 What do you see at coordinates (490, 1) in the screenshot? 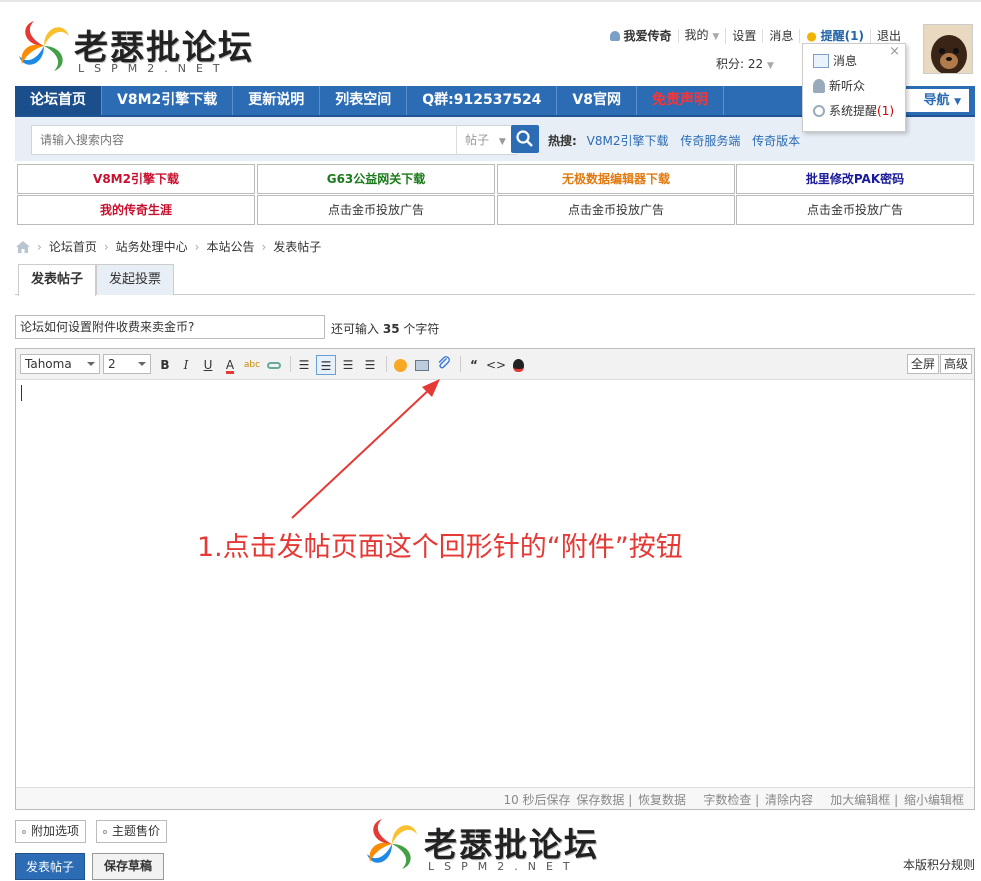
I see `top-line` at bounding box center [490, 1].